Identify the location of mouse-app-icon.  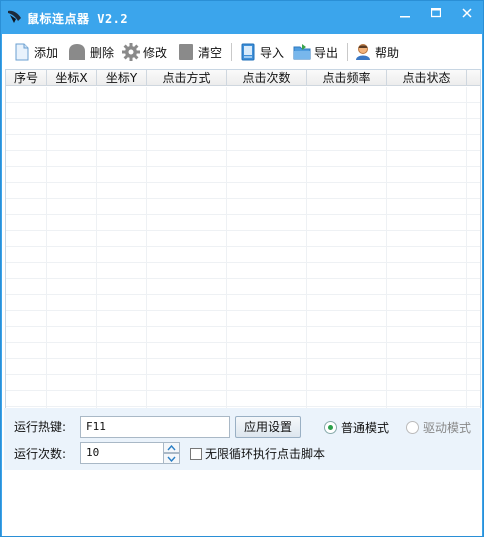
(15, 17).